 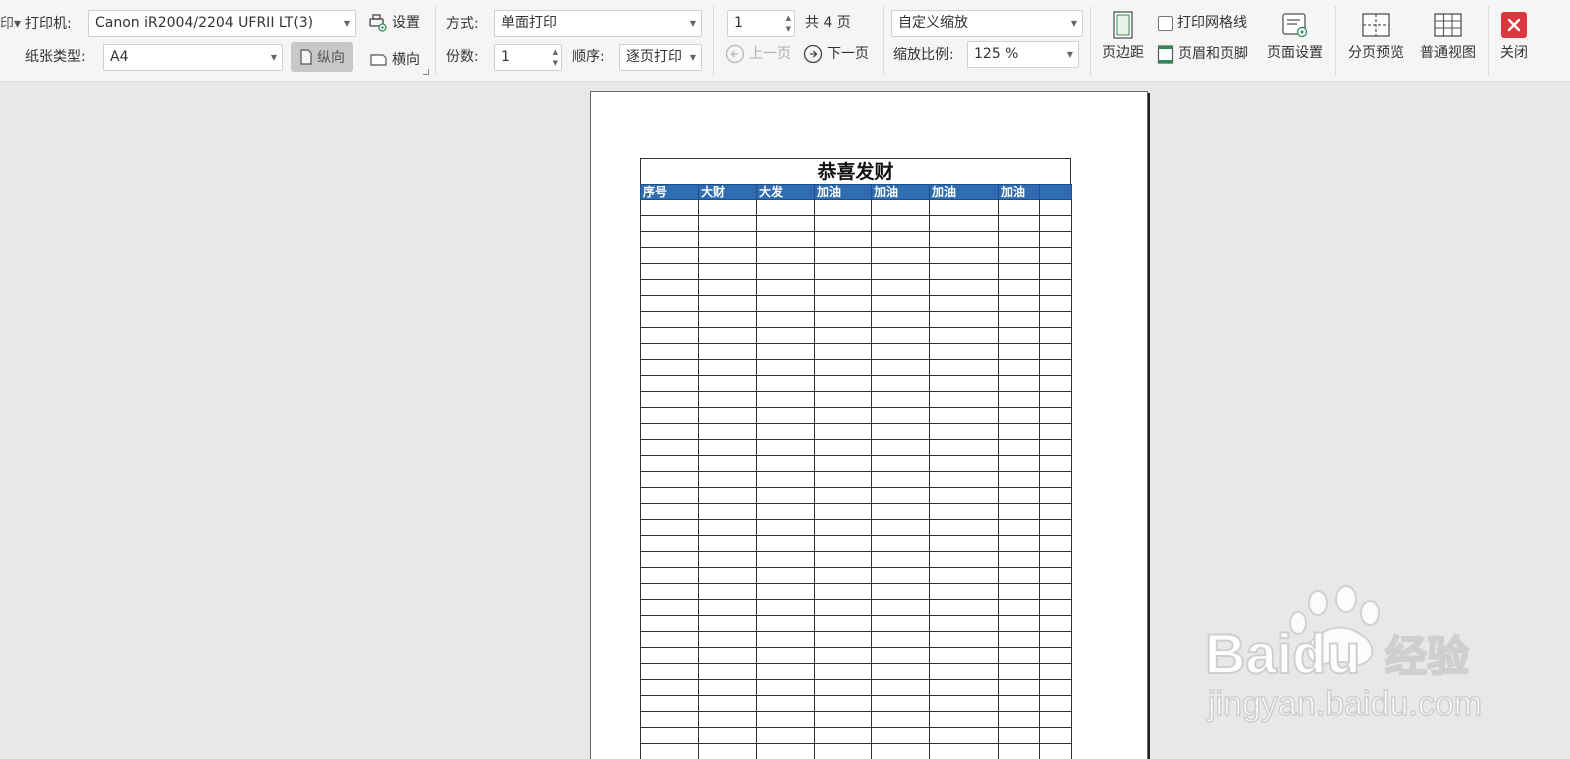 What do you see at coordinates (761, 23) in the screenshot?
I see `page-number-stepper: 1 ▲ ▼` at bounding box center [761, 23].